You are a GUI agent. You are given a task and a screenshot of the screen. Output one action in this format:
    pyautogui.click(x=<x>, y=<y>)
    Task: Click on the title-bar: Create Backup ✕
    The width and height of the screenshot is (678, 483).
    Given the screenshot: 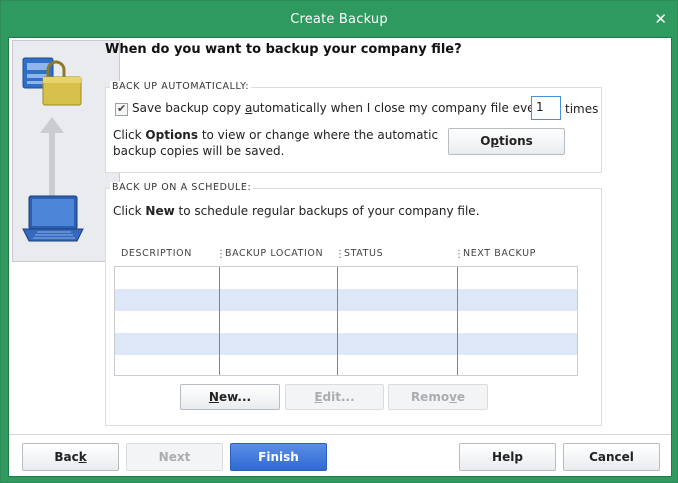 What is the action you would take?
    pyautogui.click(x=339, y=19)
    